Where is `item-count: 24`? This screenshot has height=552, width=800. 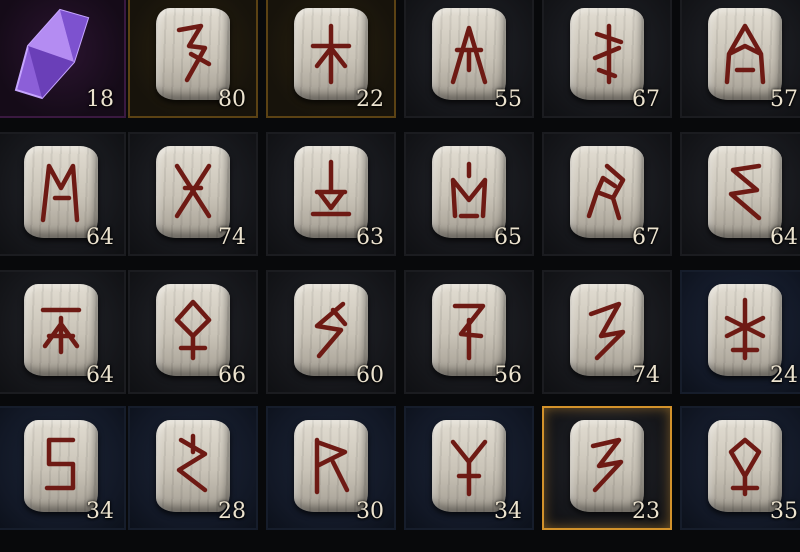
item-count: 24 is located at coordinates (784, 375).